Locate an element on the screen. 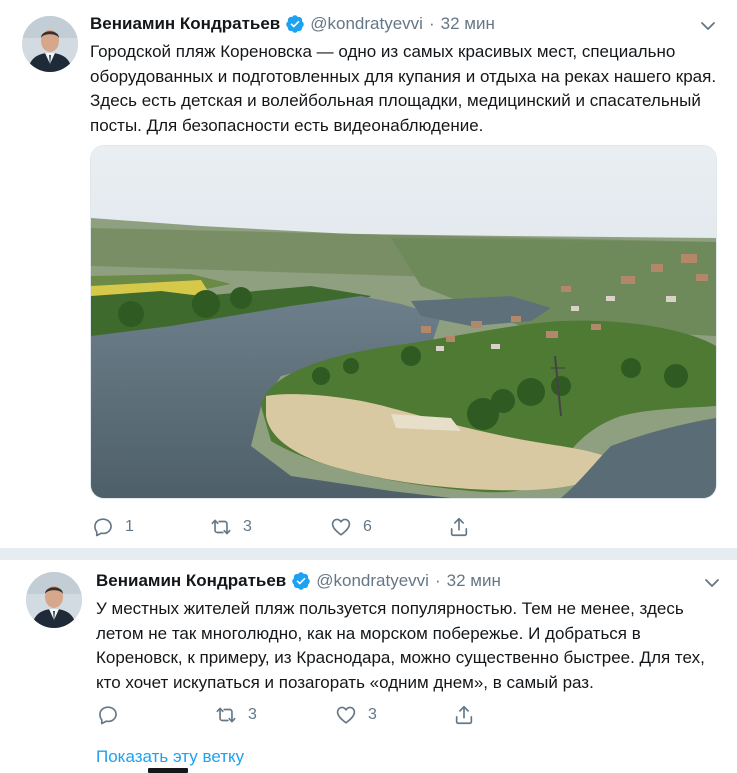 This screenshot has width=737, height=773. tweet-actions: 3 3 is located at coordinates (286, 715).